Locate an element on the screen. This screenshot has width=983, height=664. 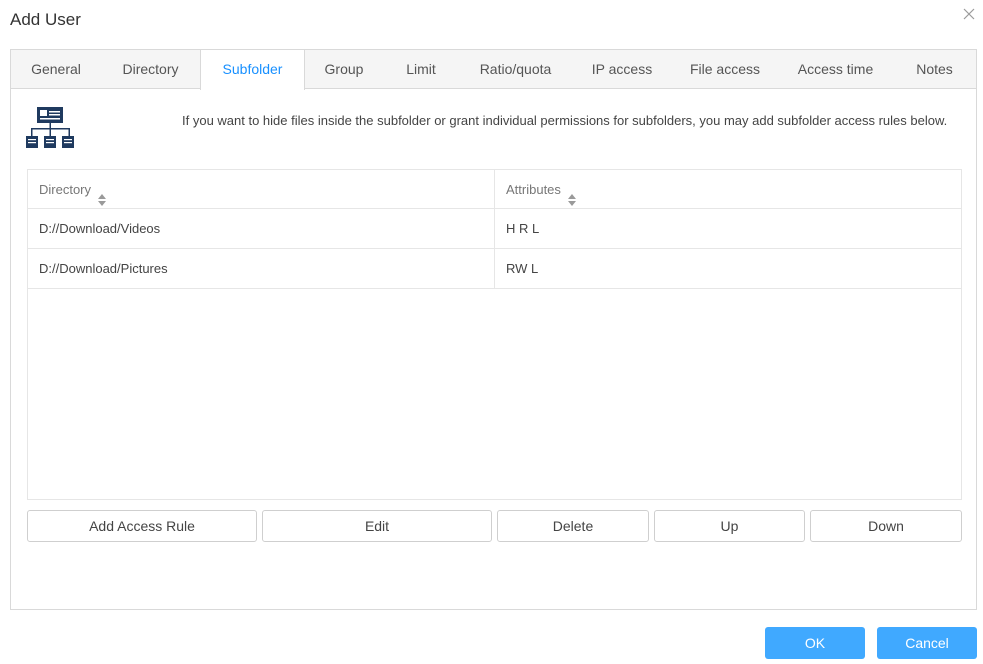
tab-directory: Directory is located at coordinates (150, 69).